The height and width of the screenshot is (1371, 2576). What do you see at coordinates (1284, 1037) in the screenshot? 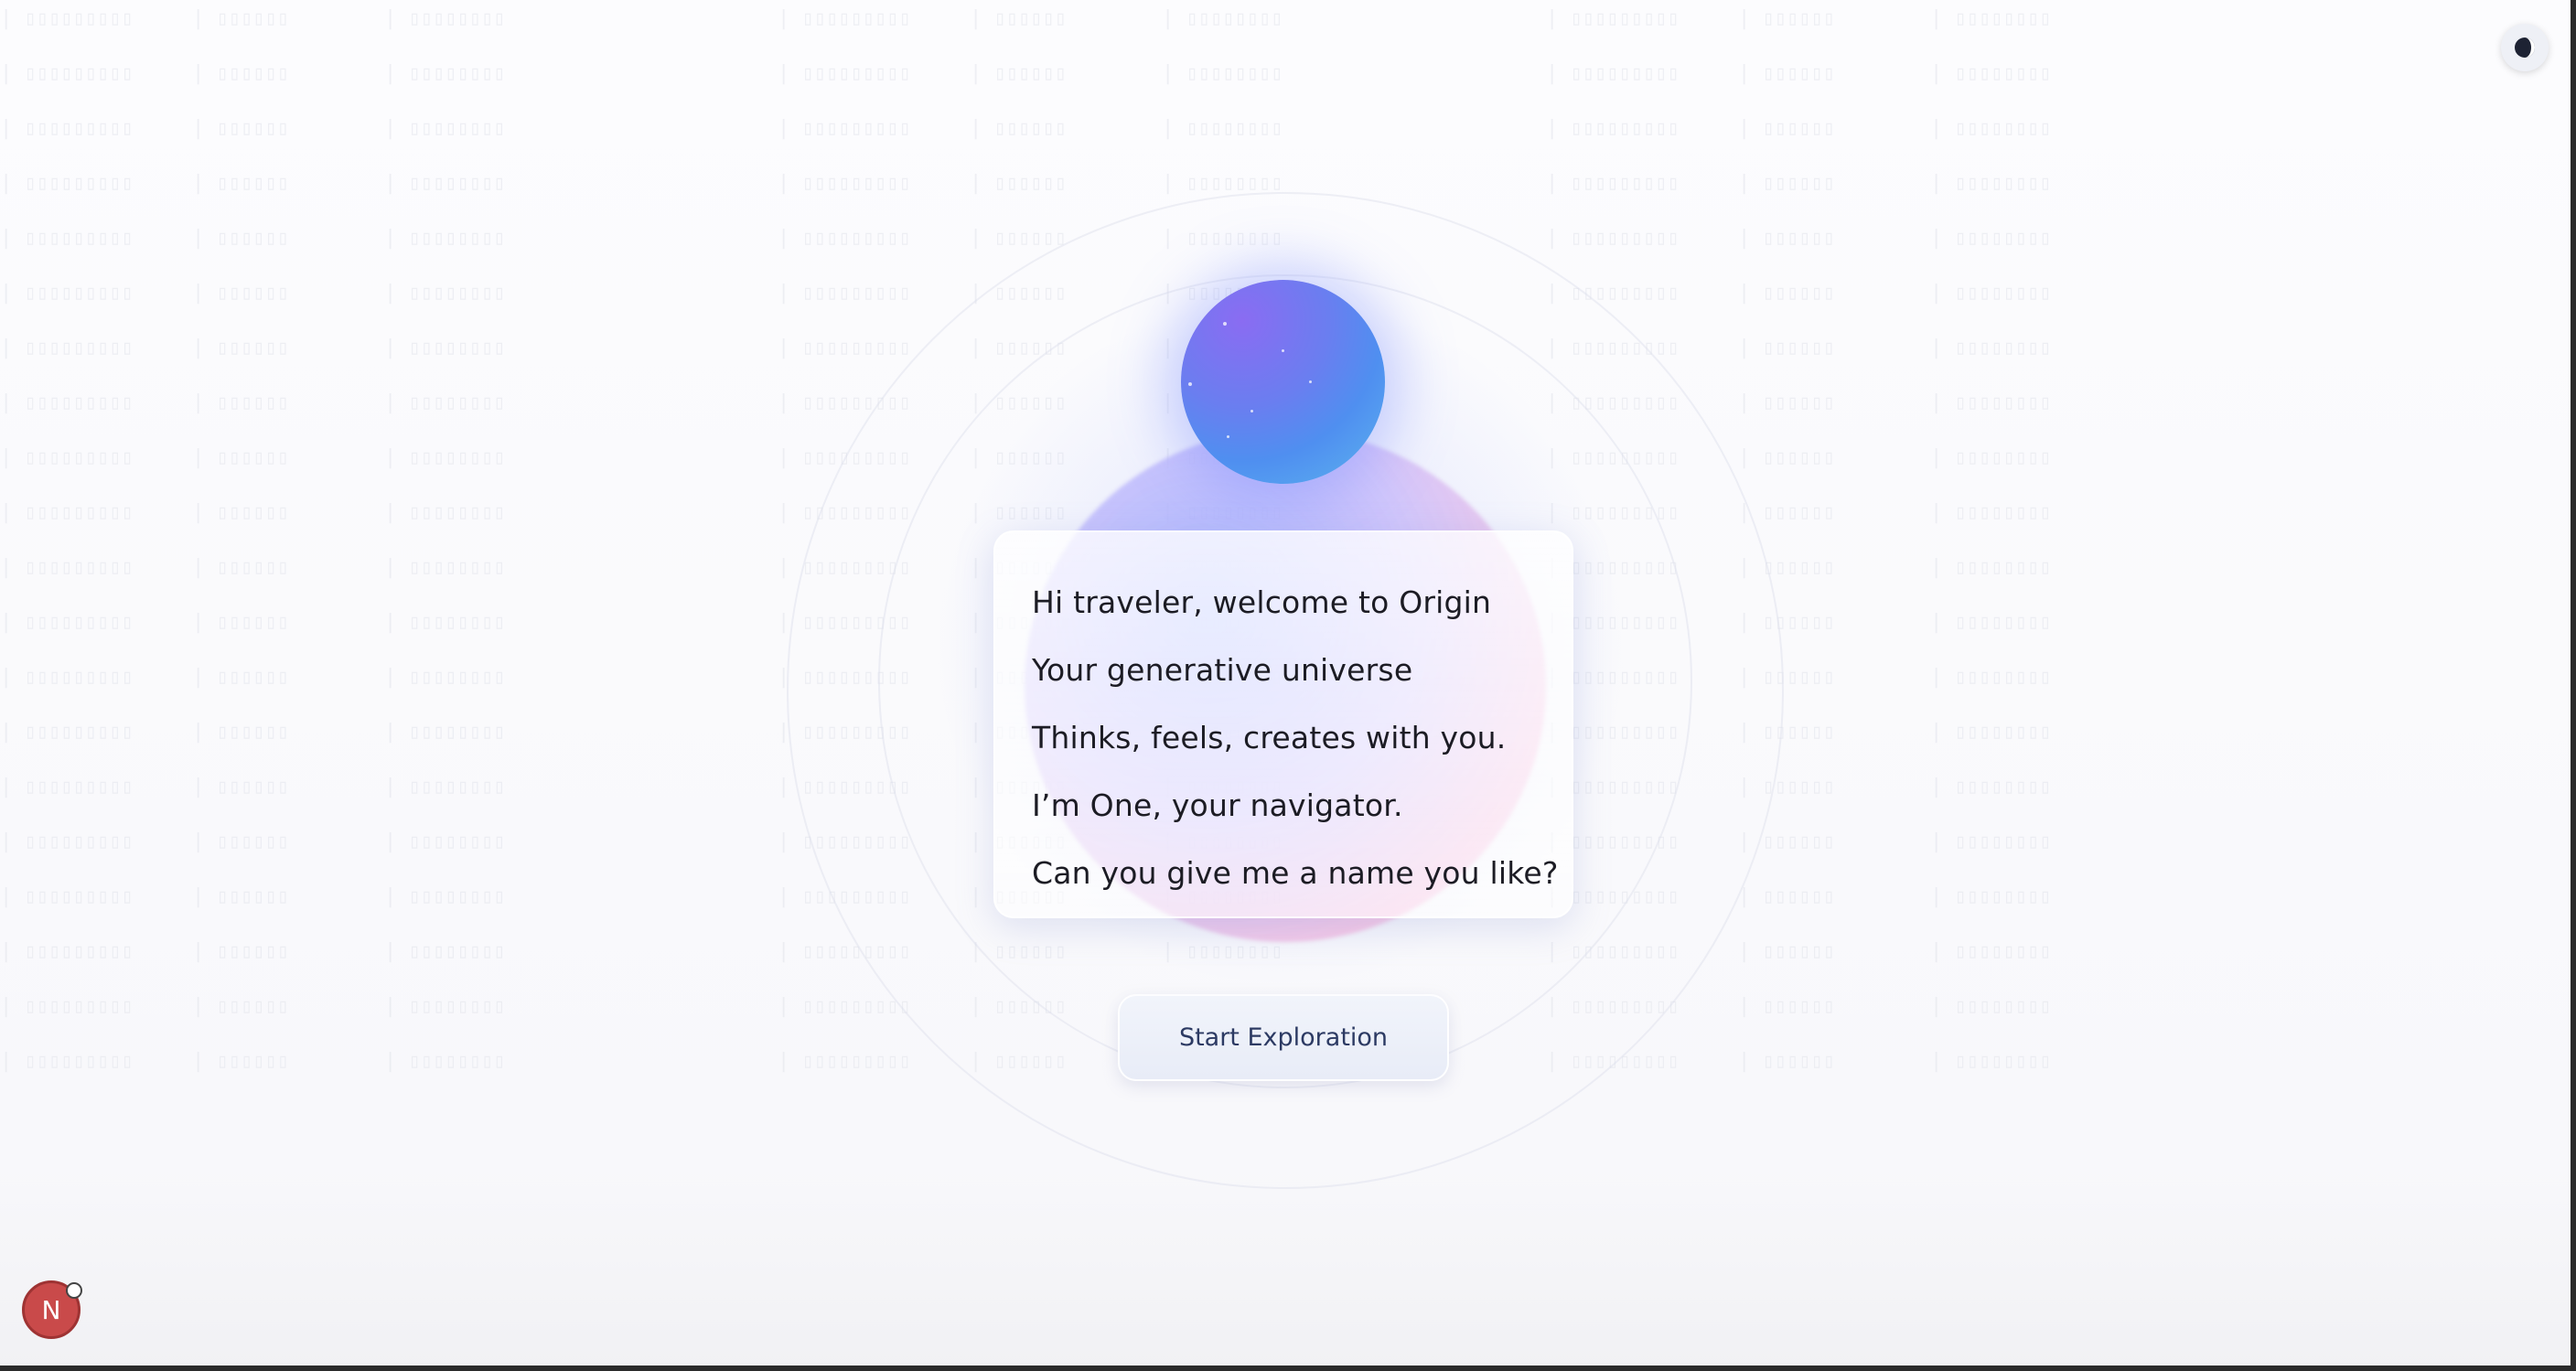
I see `start-exploration-button: Start Exploration` at bounding box center [1284, 1037].